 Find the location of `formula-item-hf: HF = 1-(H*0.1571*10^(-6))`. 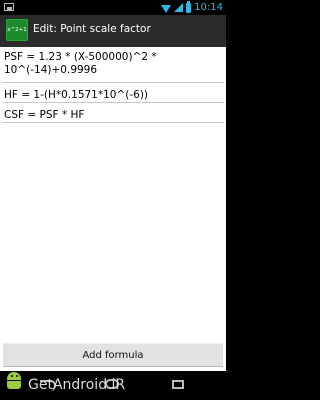

formula-item-hf: HF = 1-(H*0.1571*10^(-6)) is located at coordinates (113, 95).